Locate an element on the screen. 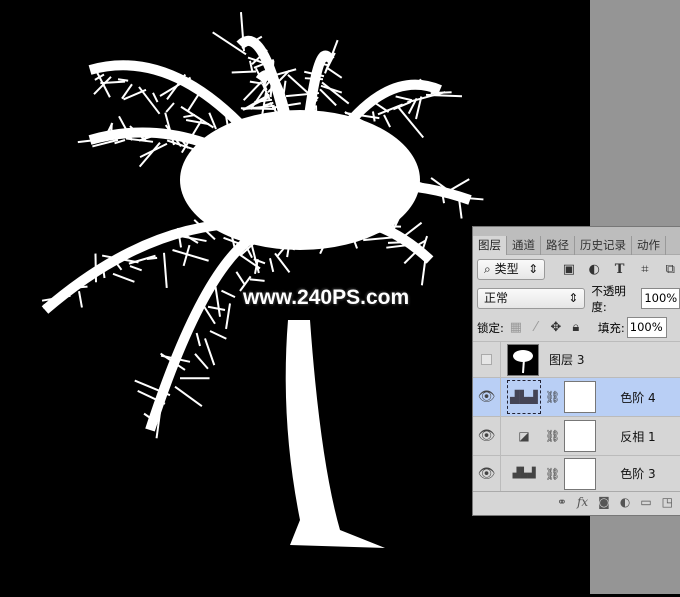 The width and height of the screenshot is (680, 597). link-icon: ⚭ is located at coordinates (562, 502).